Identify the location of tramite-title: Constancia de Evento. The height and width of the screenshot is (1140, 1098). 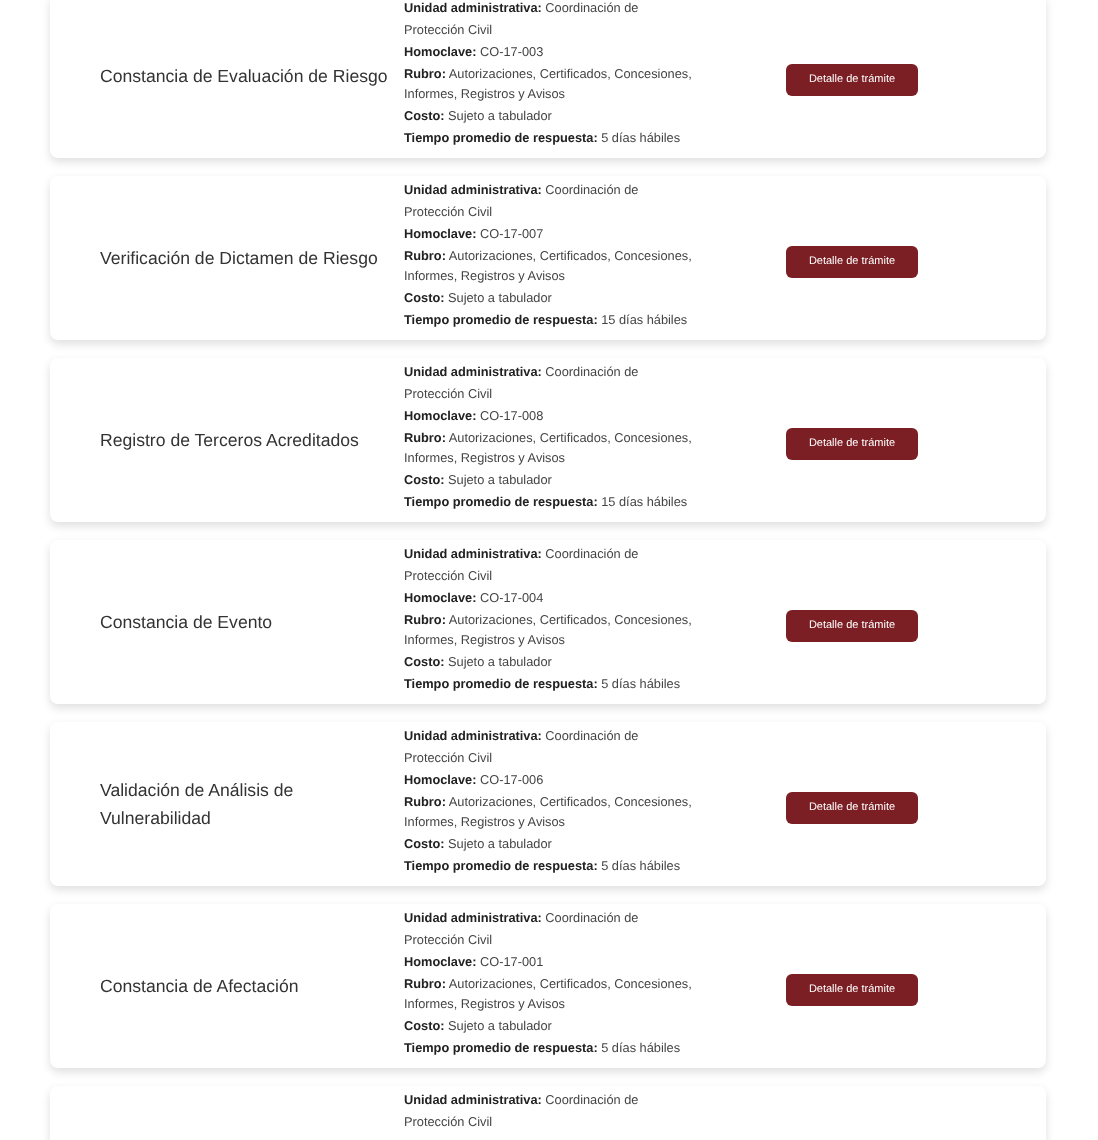
(187, 623).